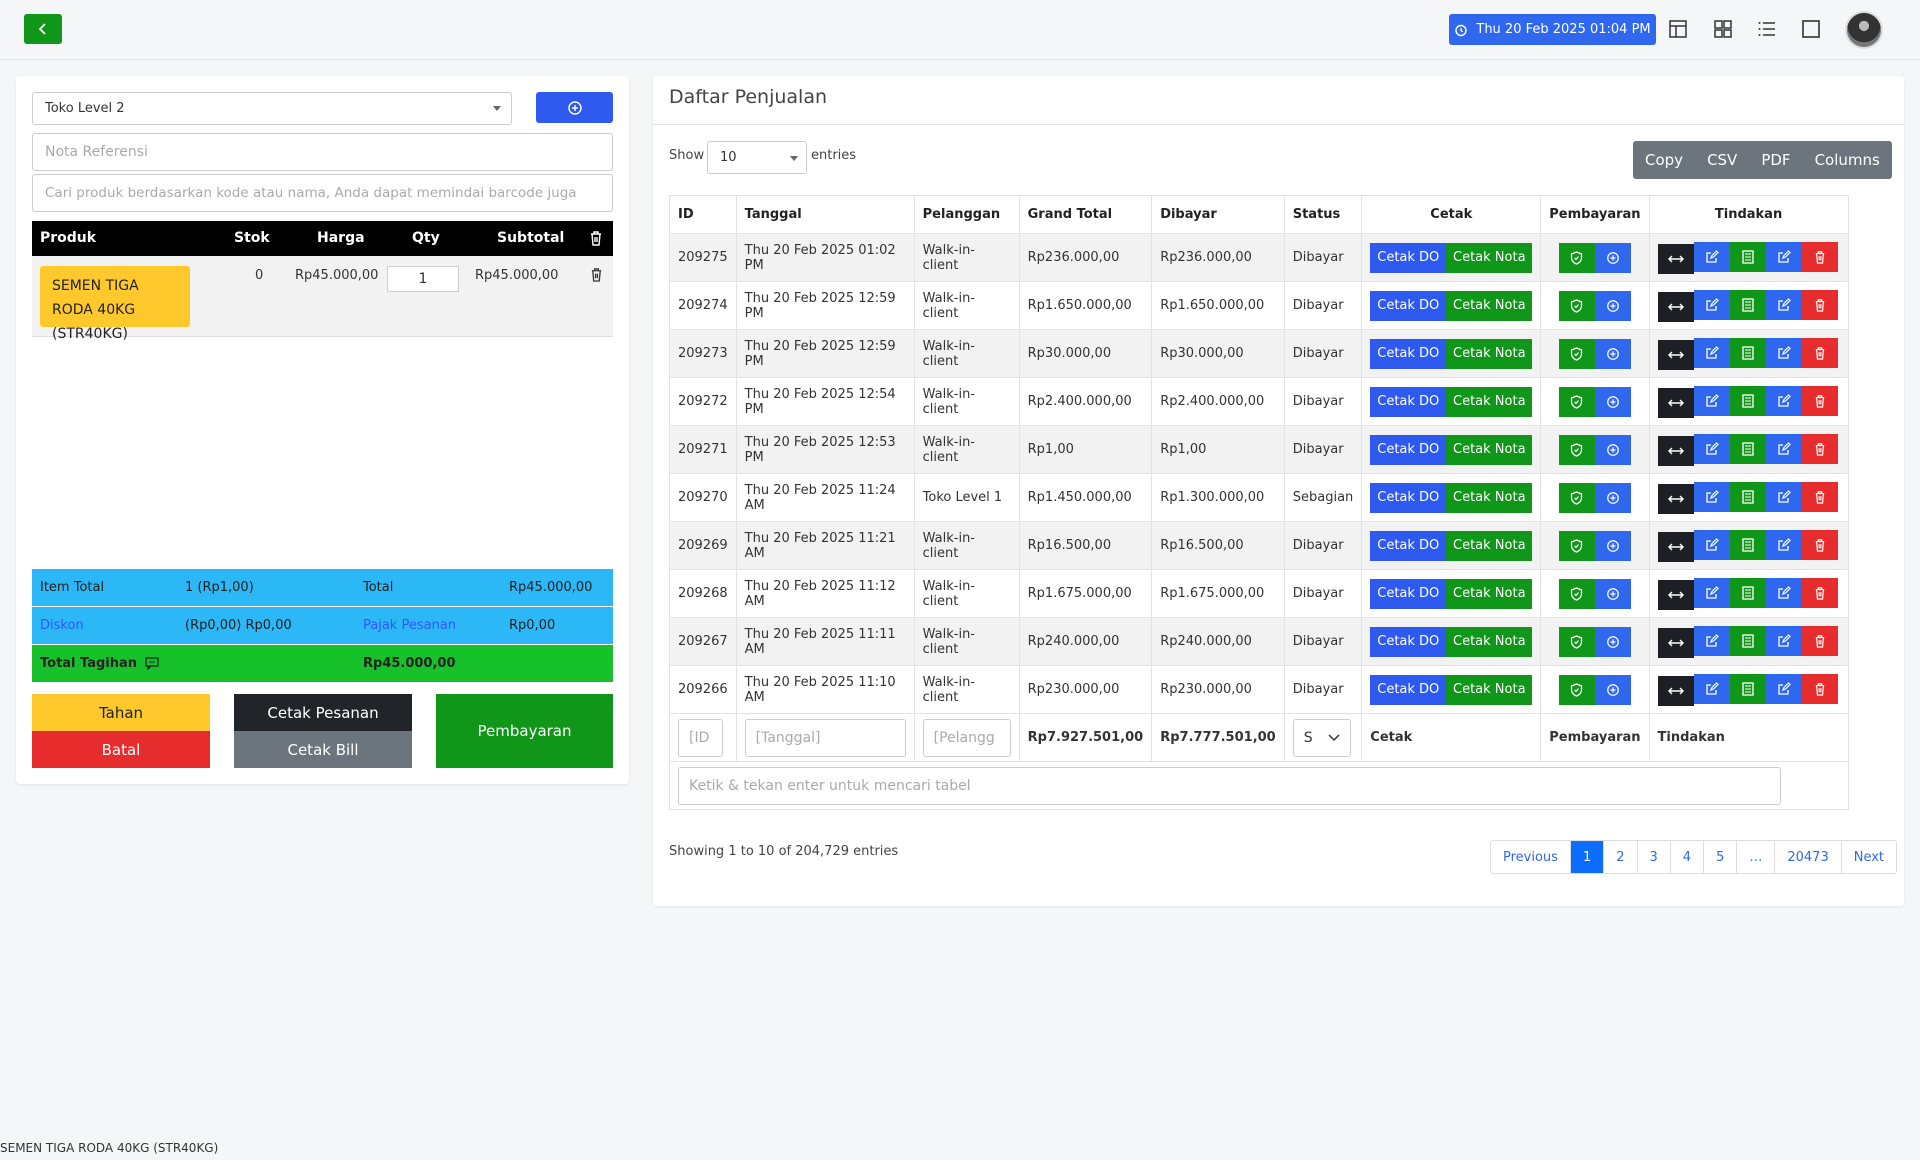  I want to click on discount-link: Diskon, so click(62, 625).